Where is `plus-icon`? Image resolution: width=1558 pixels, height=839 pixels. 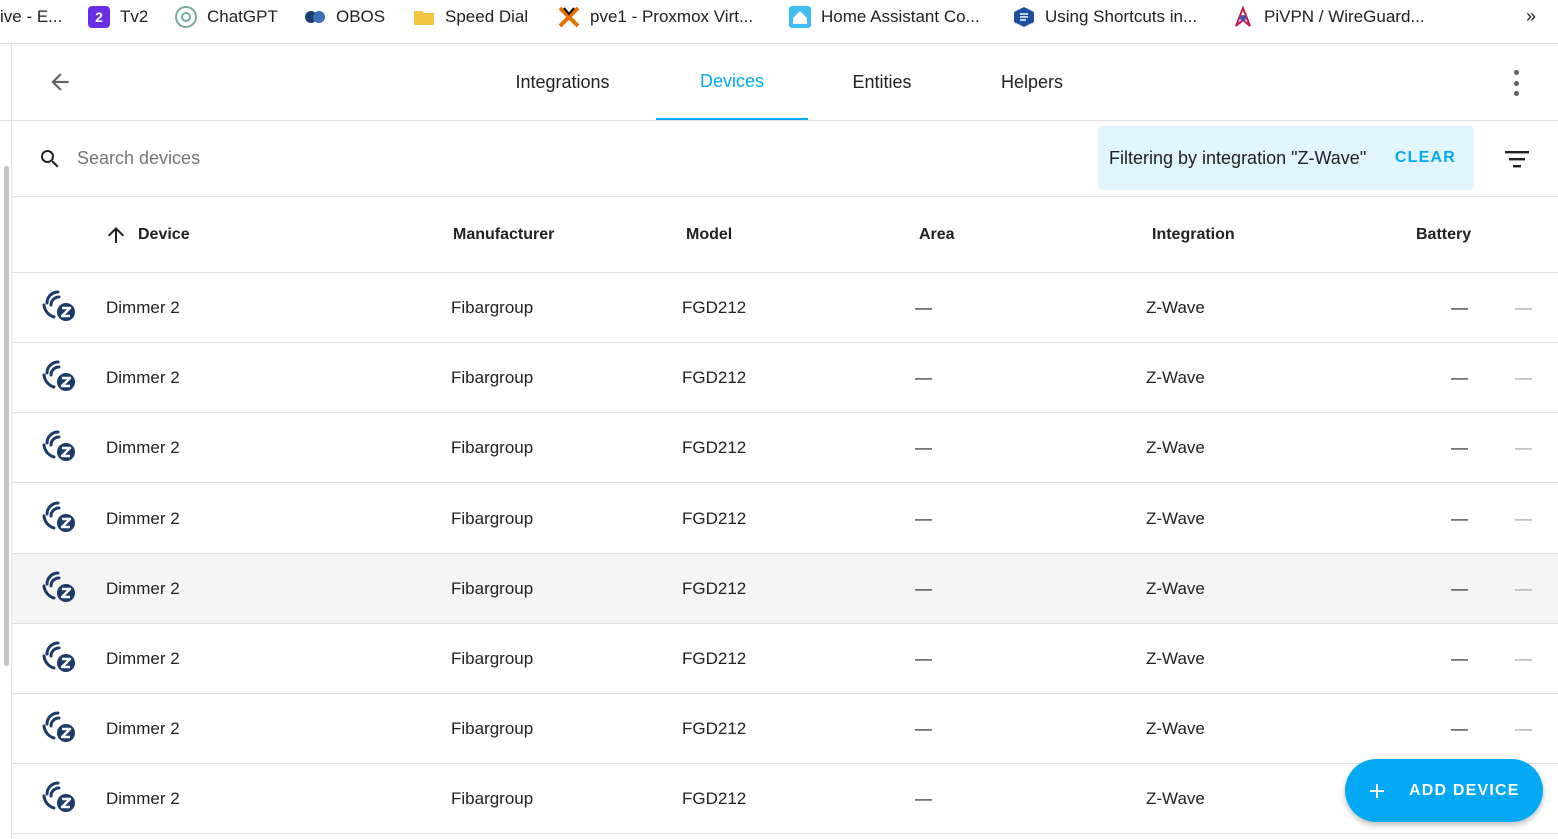
plus-icon is located at coordinates (1377, 790).